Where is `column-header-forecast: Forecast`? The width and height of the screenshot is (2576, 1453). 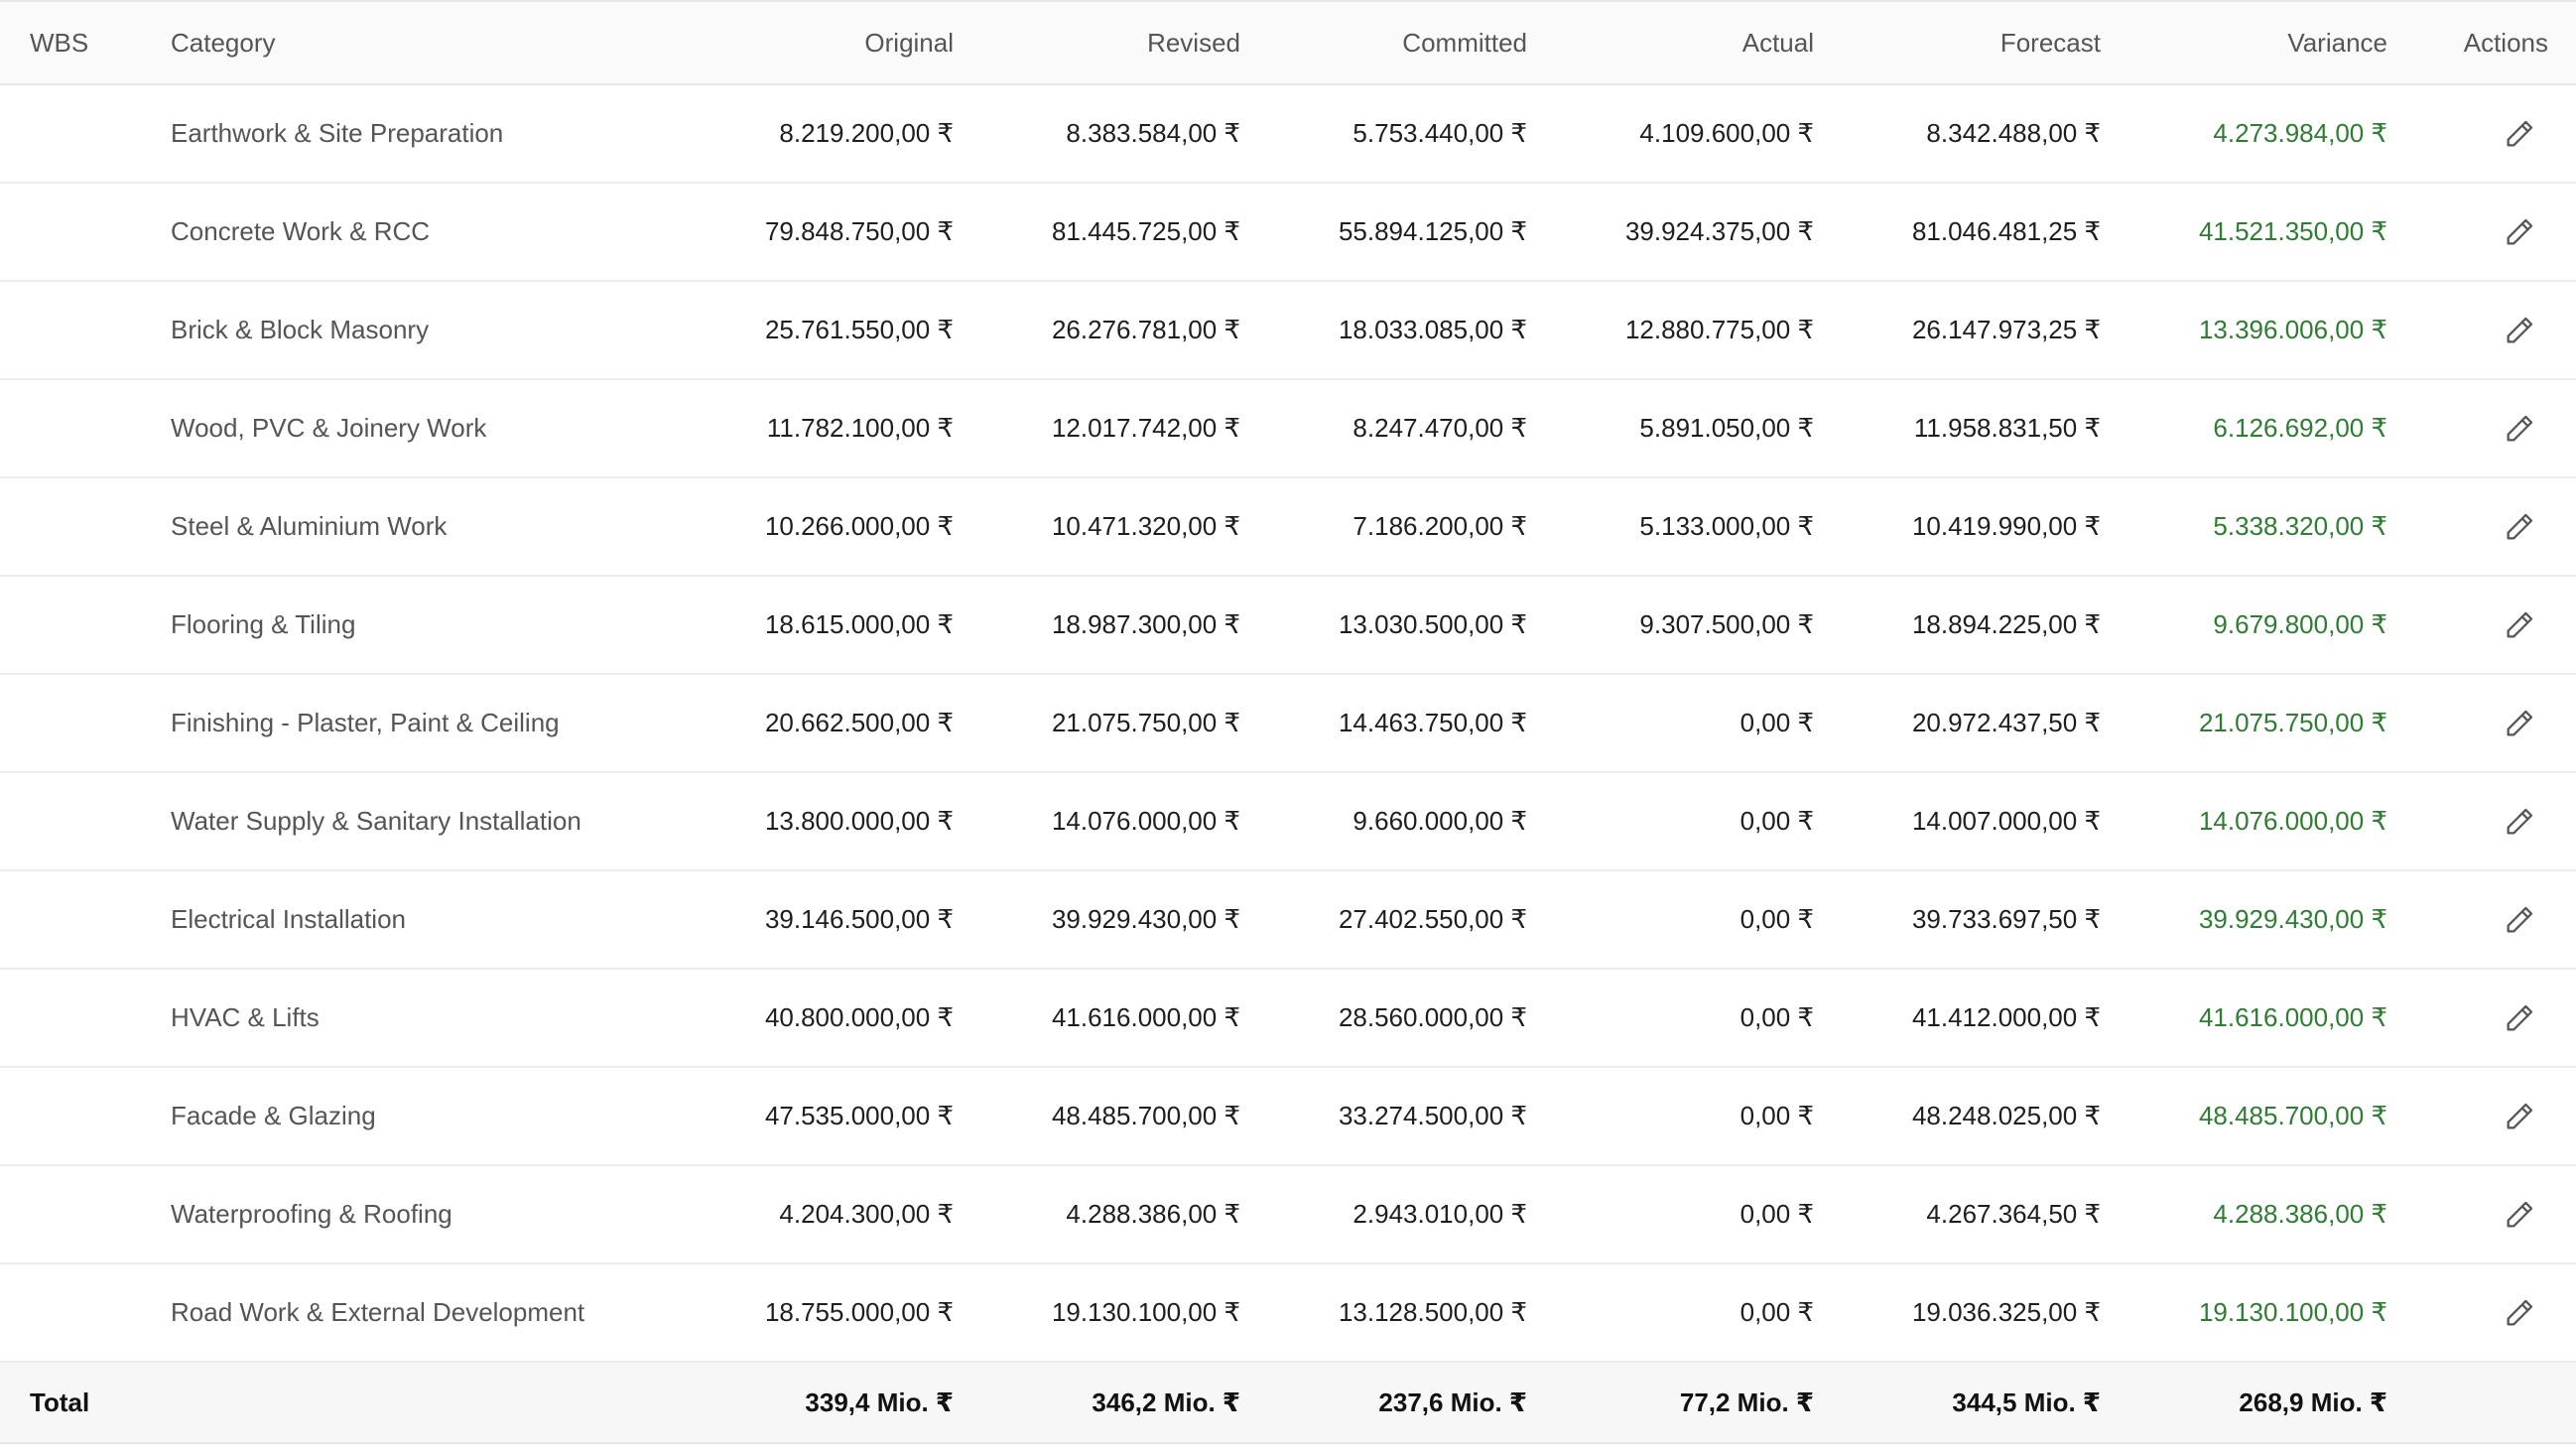
column-header-forecast: Forecast is located at coordinates (1985, 42).